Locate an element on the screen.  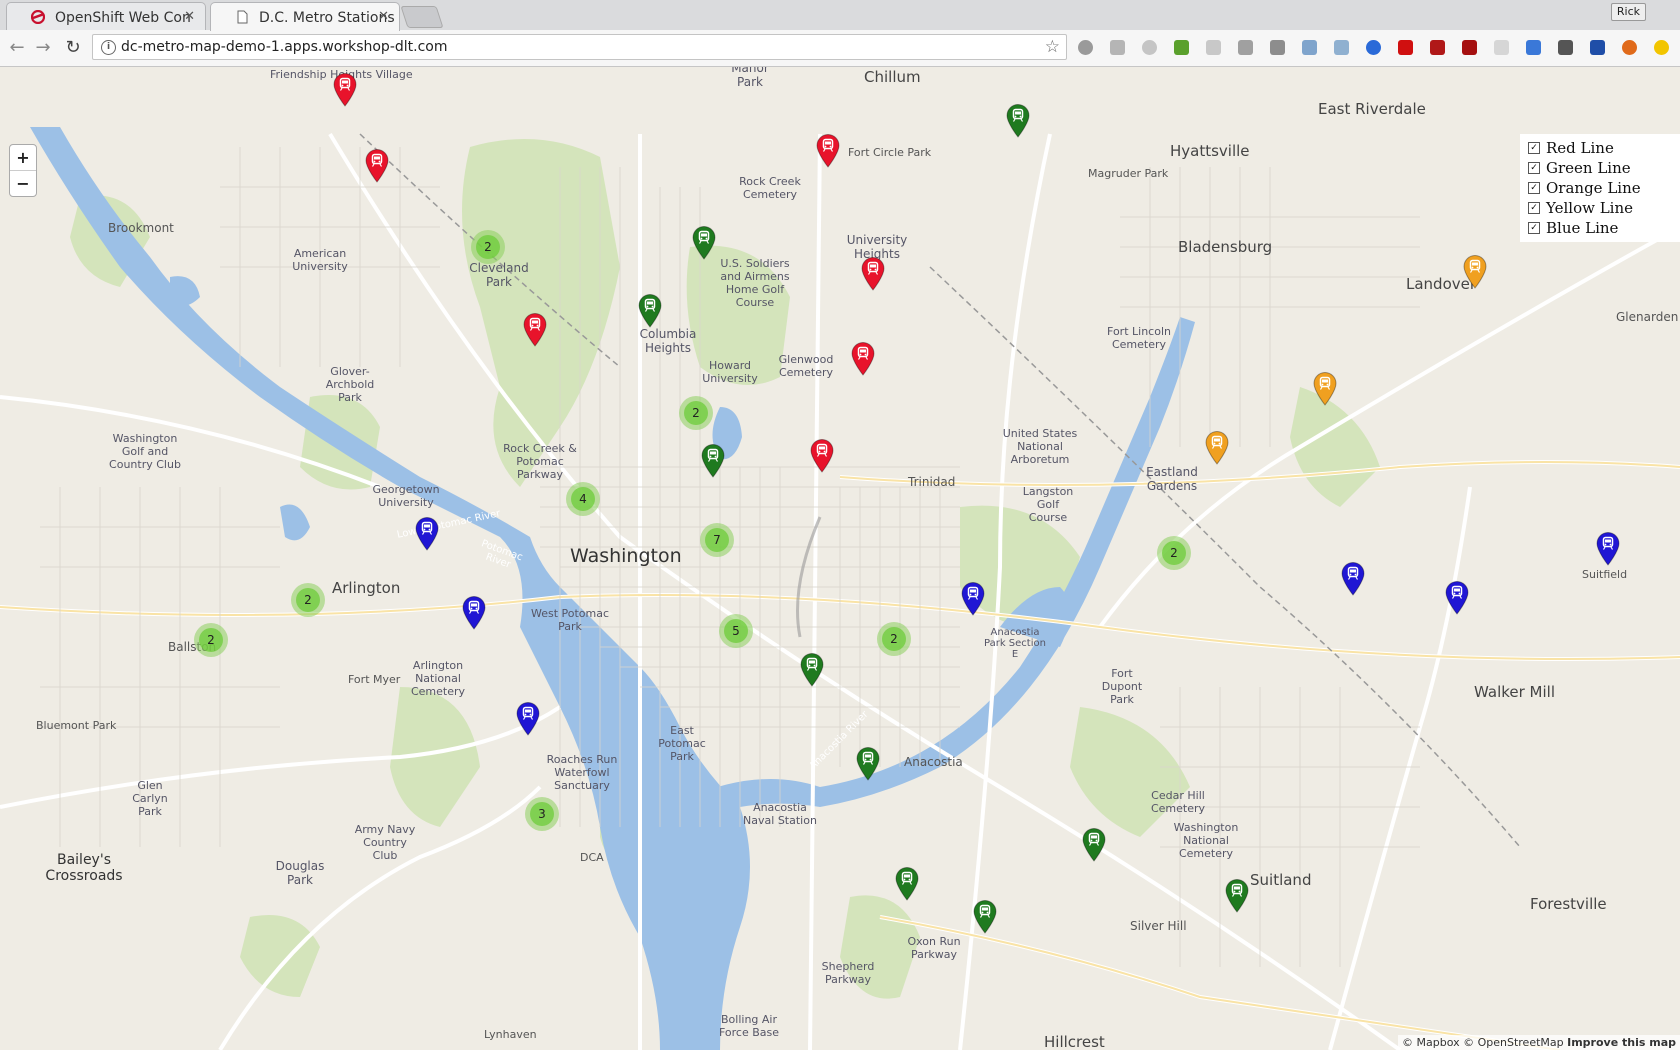
osm-credit: © OpenStreetMap is located at coordinates (1513, 1042).